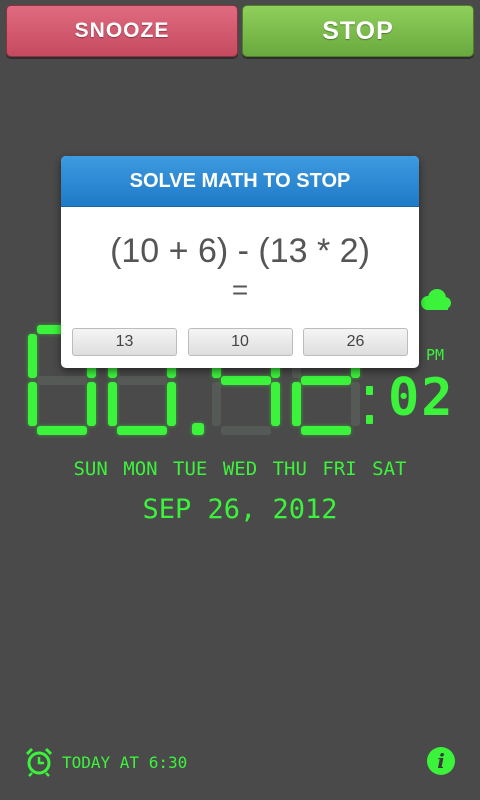  Describe the element at coordinates (240, 289) in the screenshot. I see `equals-sign: =` at that location.